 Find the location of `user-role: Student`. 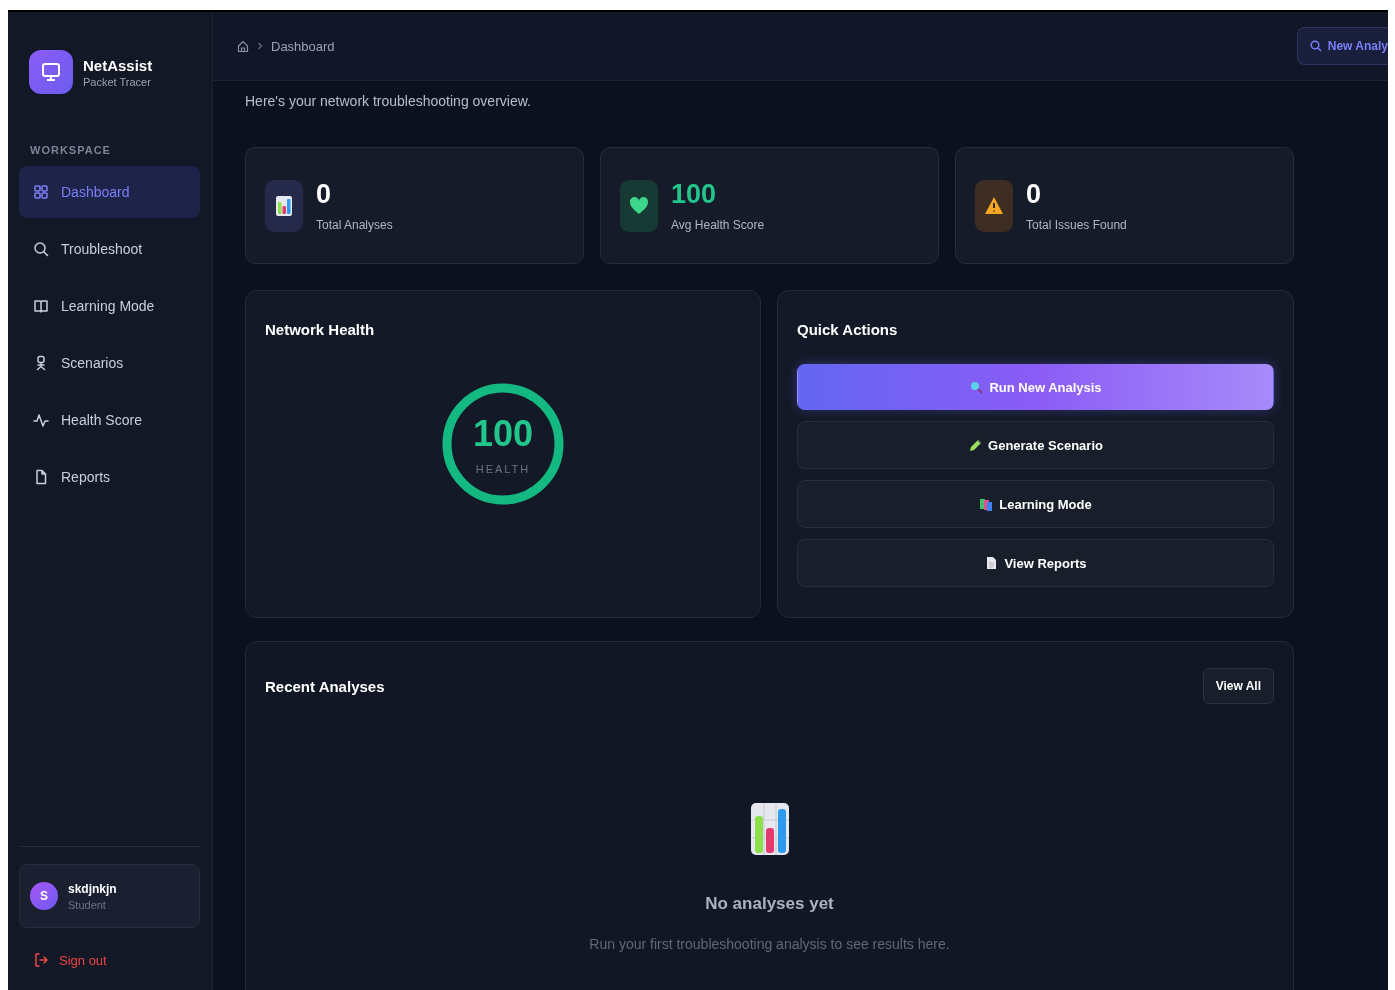

user-role: Student is located at coordinates (87, 904).